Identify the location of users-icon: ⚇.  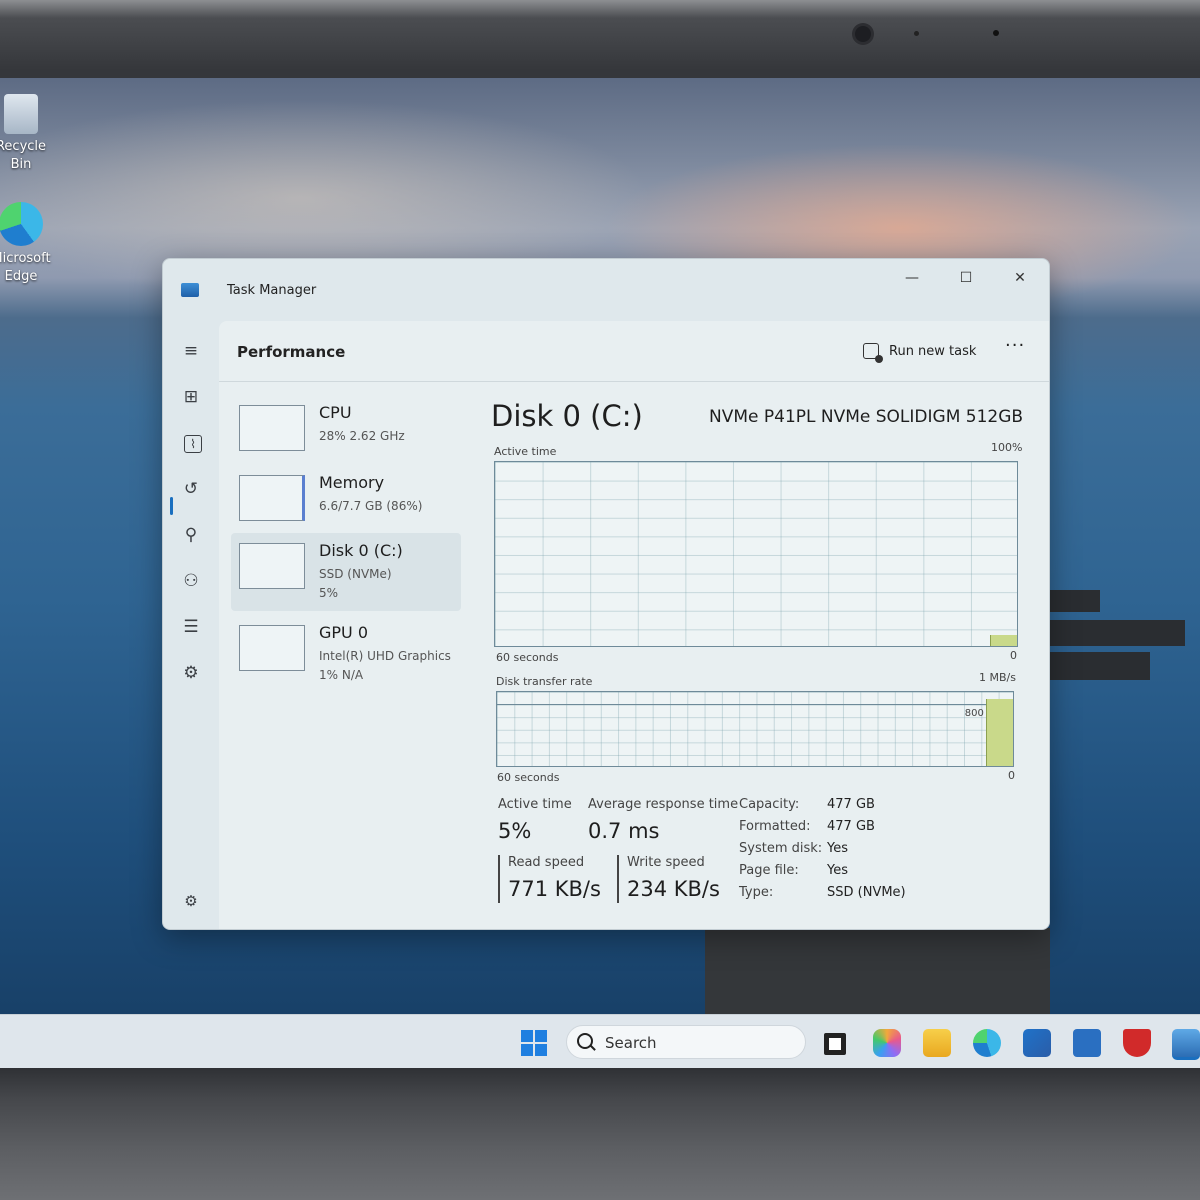
(191, 581).